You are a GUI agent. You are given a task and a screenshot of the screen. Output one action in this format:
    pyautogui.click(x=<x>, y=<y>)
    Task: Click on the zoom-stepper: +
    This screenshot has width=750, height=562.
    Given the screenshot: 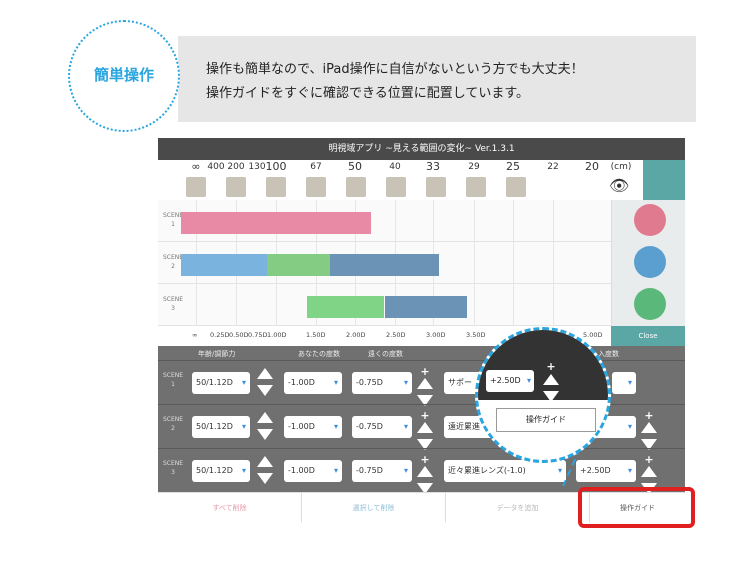 What is the action you would take?
    pyautogui.click(x=551, y=381)
    